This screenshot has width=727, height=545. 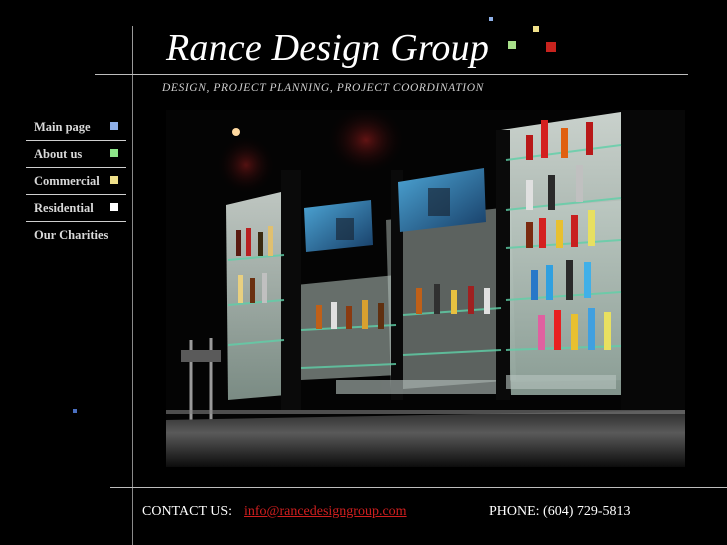 I want to click on nav-item-label: Residential, so click(x=64, y=208).